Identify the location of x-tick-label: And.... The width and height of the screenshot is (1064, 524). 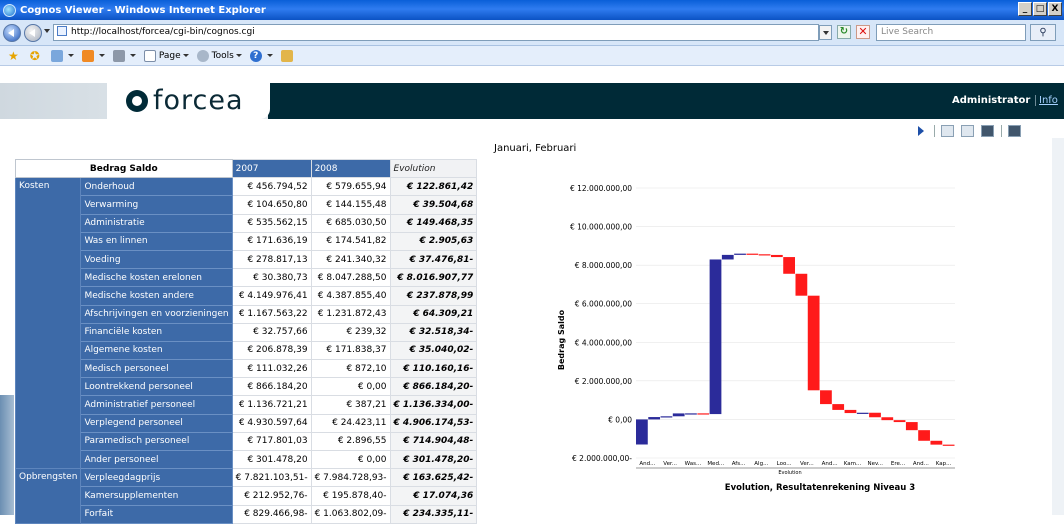
(921, 464).